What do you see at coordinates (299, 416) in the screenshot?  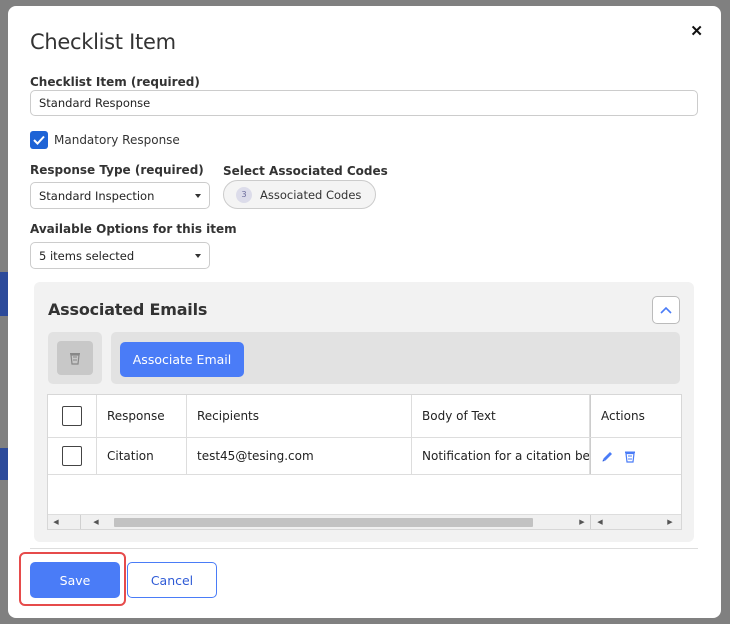 I see `column-header-recipients: Recipients` at bounding box center [299, 416].